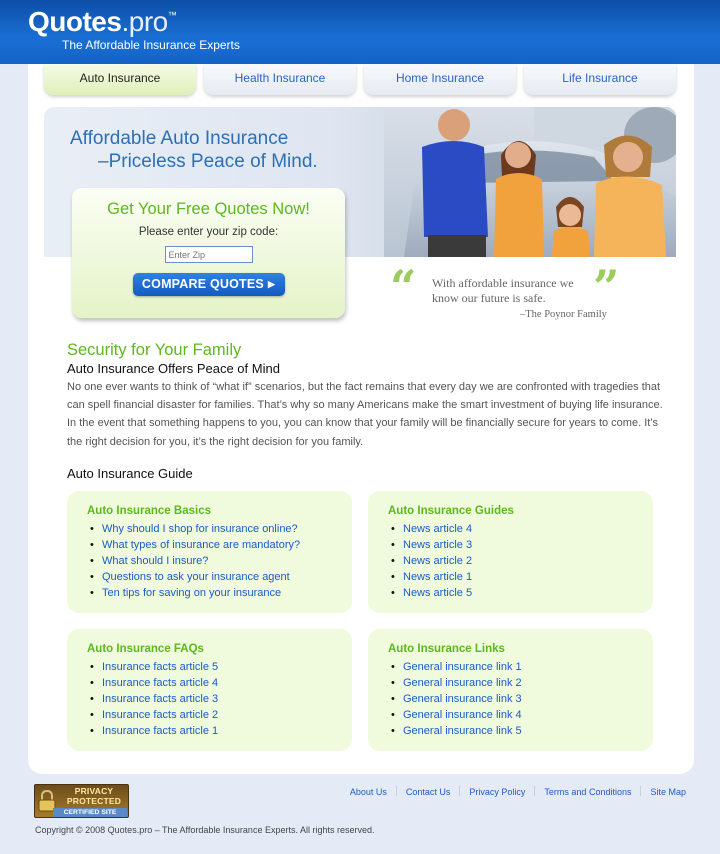 This screenshot has height=854, width=720. What do you see at coordinates (154, 731) in the screenshot?
I see `guide-link: Insurance facts article 1` at bounding box center [154, 731].